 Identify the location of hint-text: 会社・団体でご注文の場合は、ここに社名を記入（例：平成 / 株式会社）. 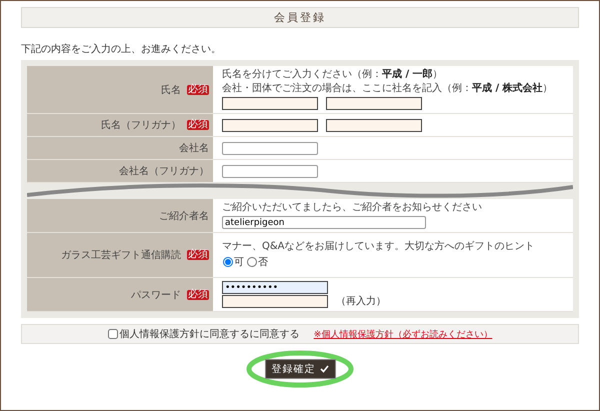
(388, 89).